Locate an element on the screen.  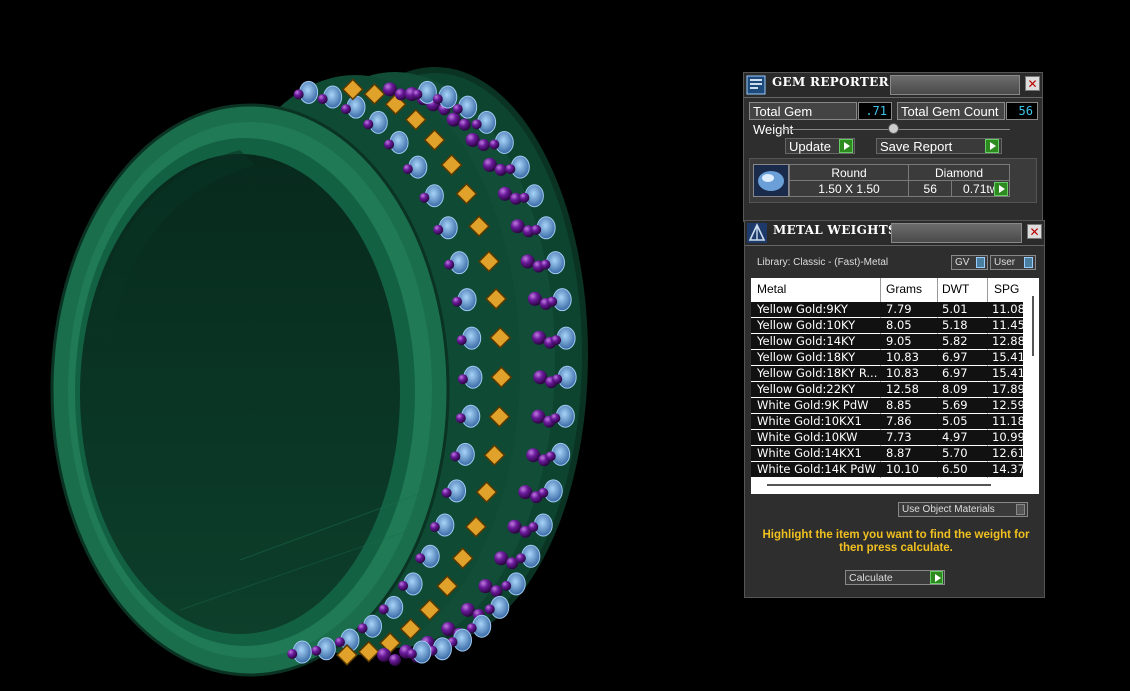
cell-grams: 10.83 is located at coordinates (902, 373).